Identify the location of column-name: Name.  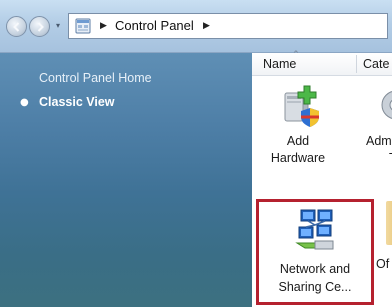
(279, 64).